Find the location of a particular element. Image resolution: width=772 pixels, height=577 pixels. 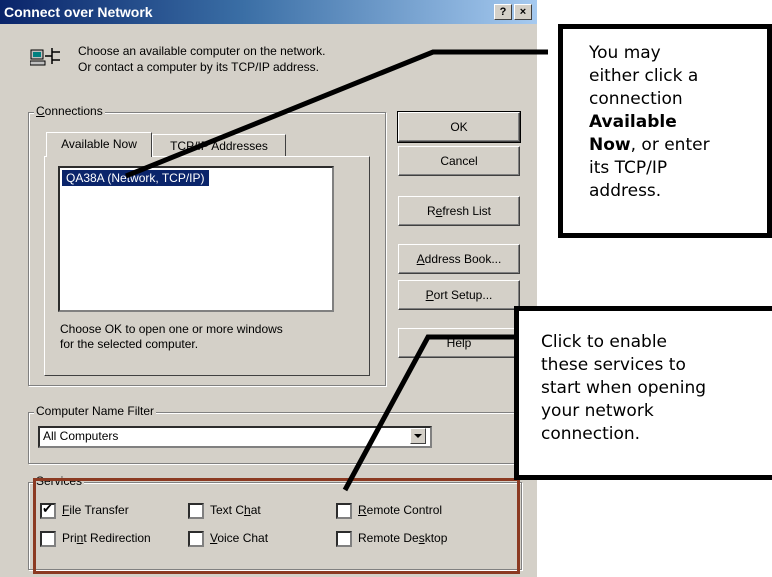

tab-available-now: Available Now is located at coordinates (99, 144).